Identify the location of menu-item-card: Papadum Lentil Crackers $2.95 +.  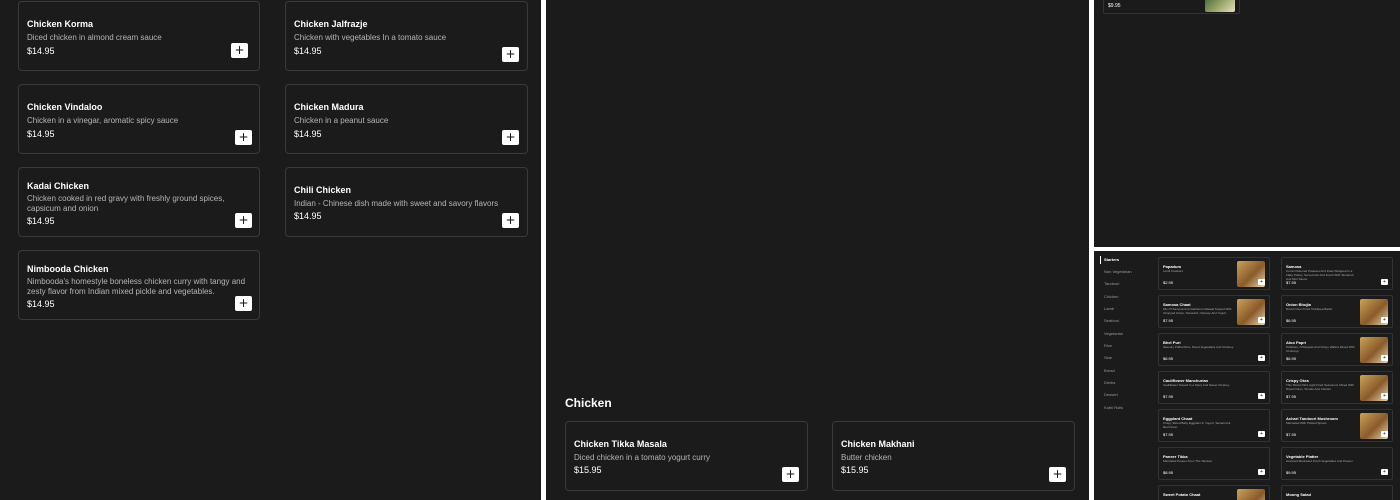
(1214, 273).